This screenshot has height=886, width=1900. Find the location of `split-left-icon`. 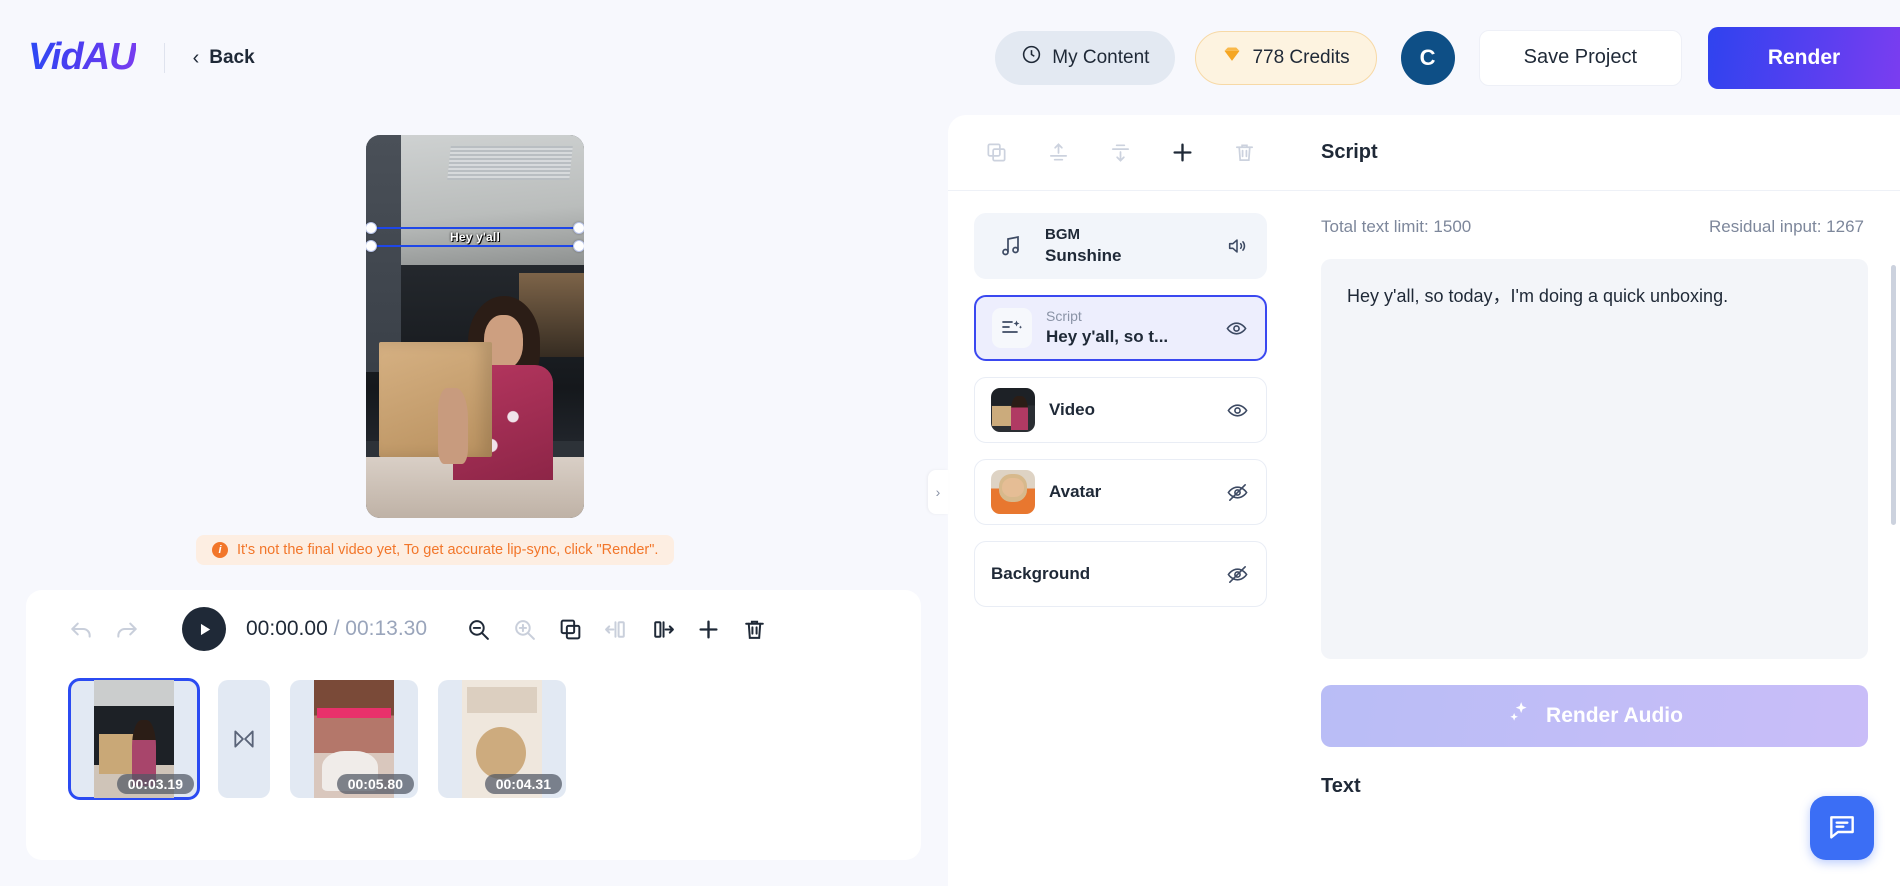

split-left-icon is located at coordinates (616, 629).